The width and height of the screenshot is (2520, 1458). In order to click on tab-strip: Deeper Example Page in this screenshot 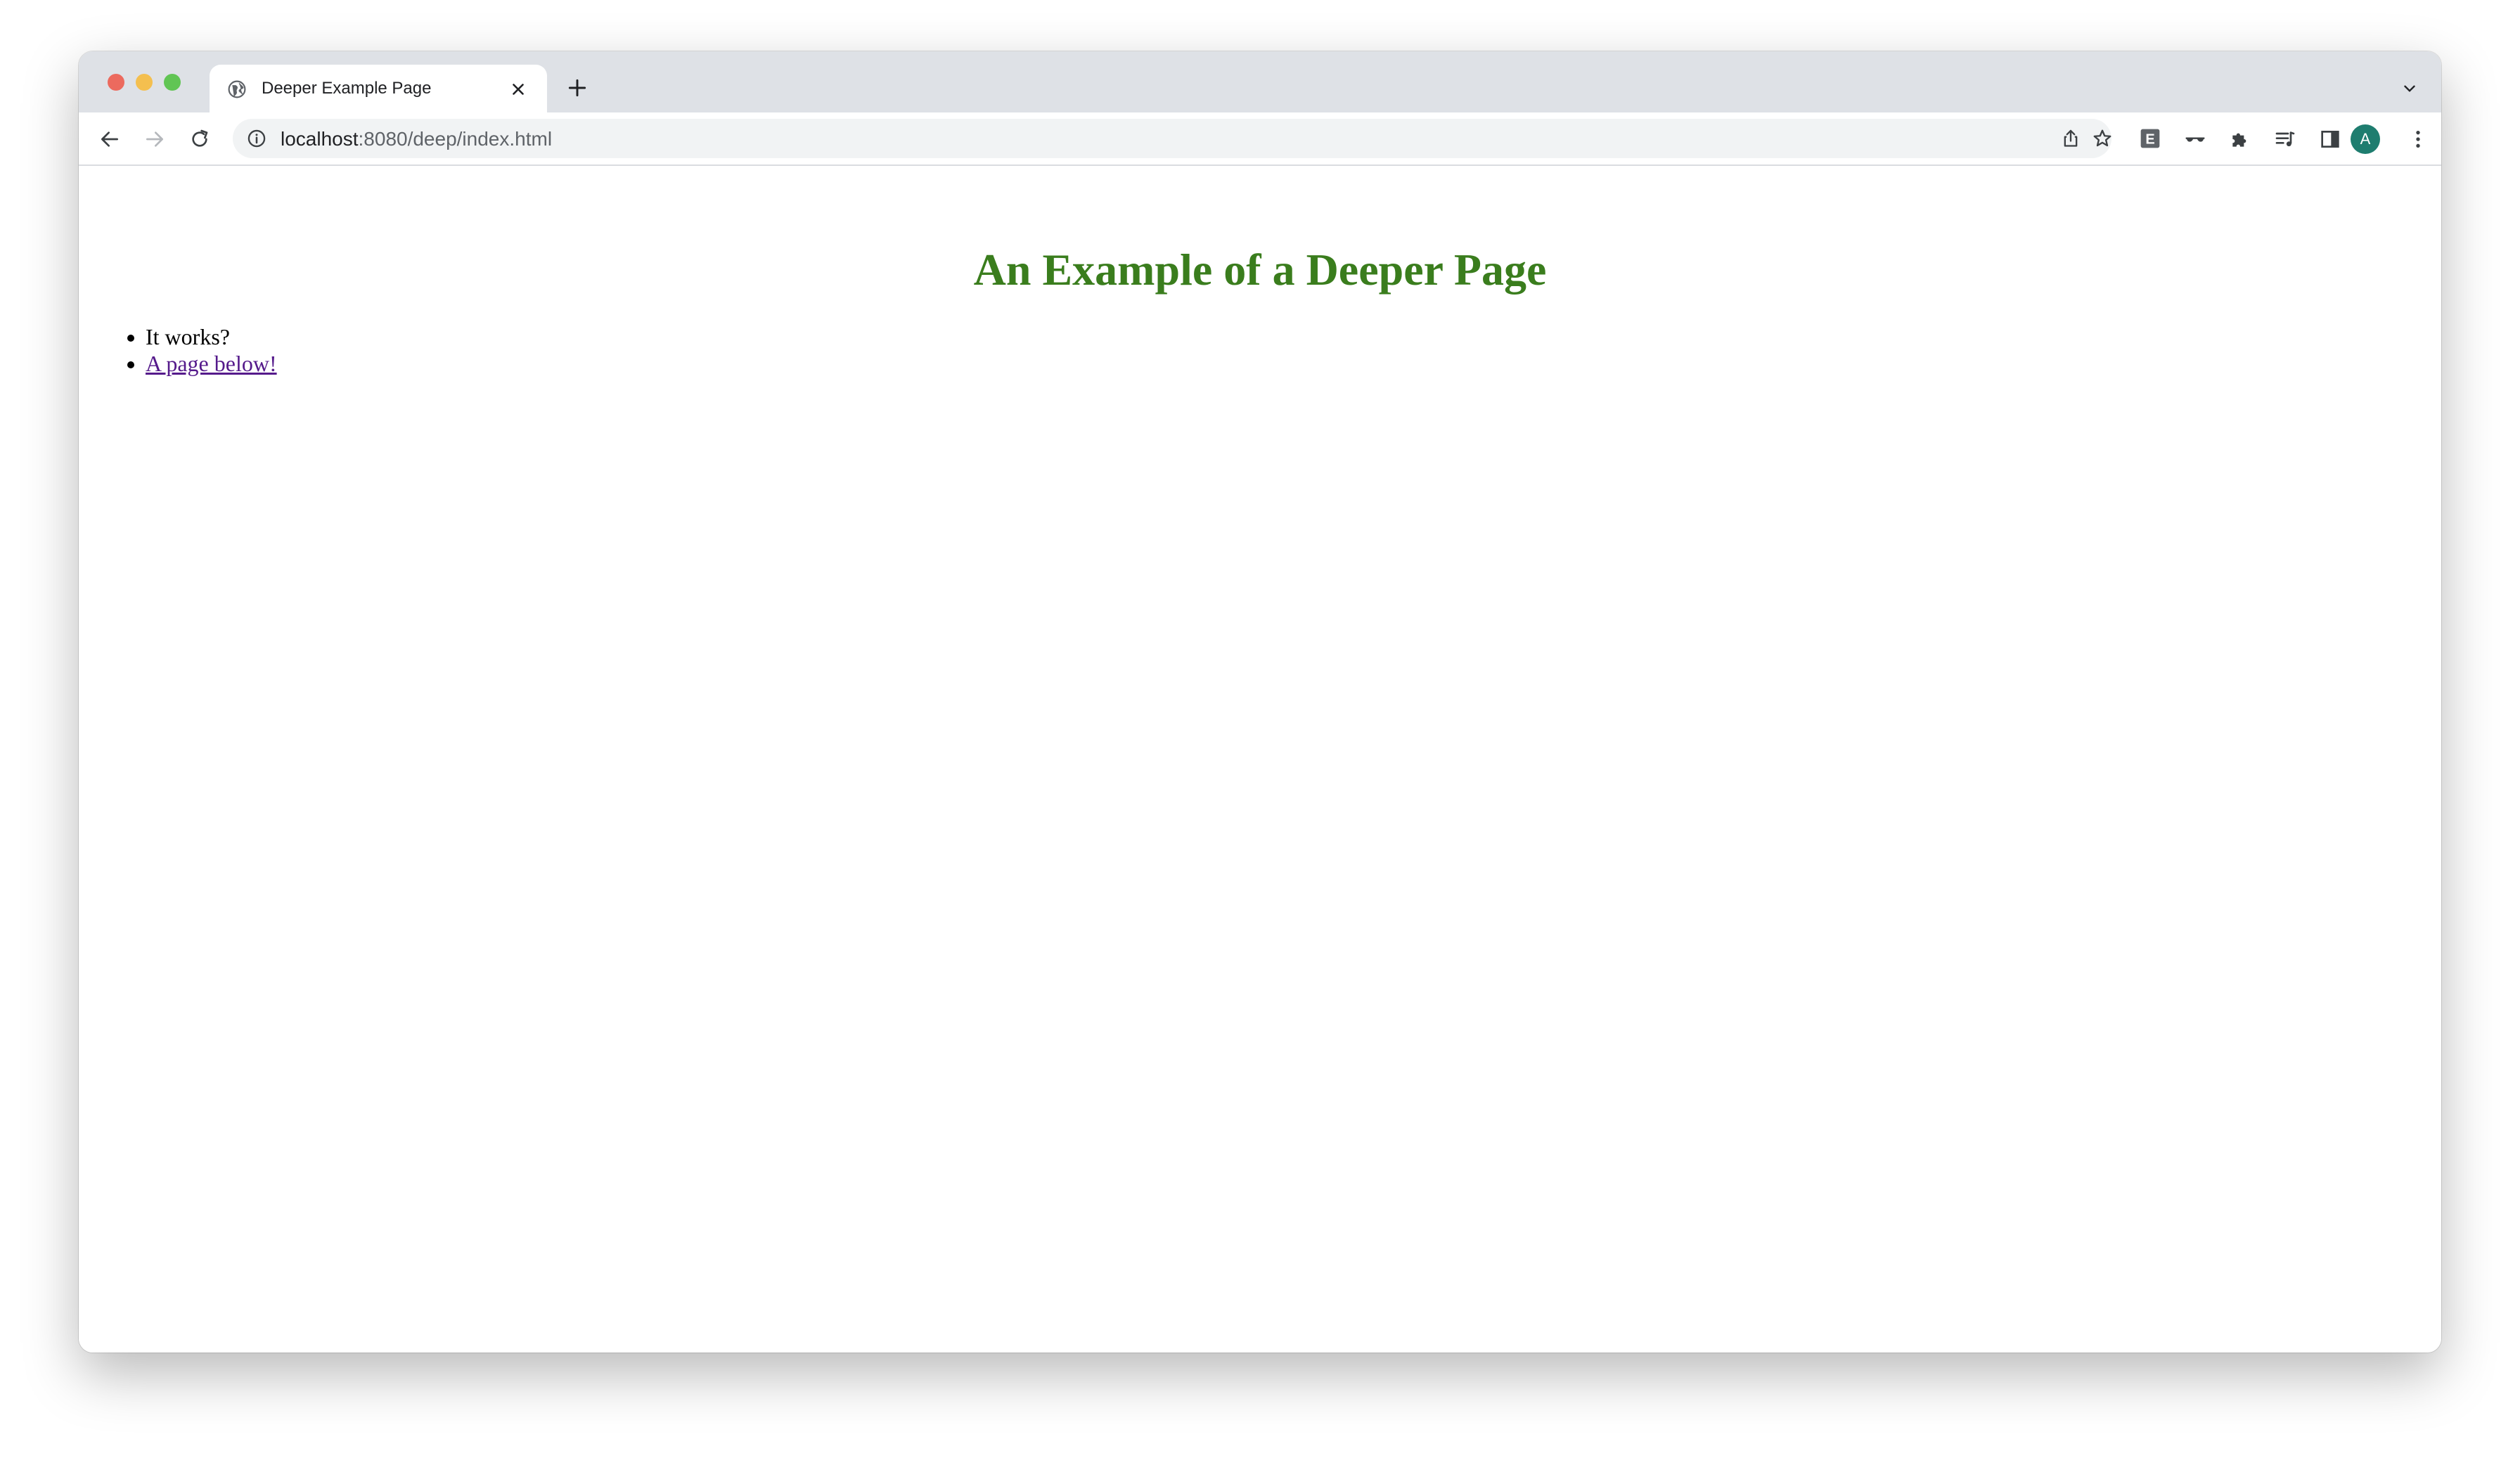, I will do `click(1260, 81)`.